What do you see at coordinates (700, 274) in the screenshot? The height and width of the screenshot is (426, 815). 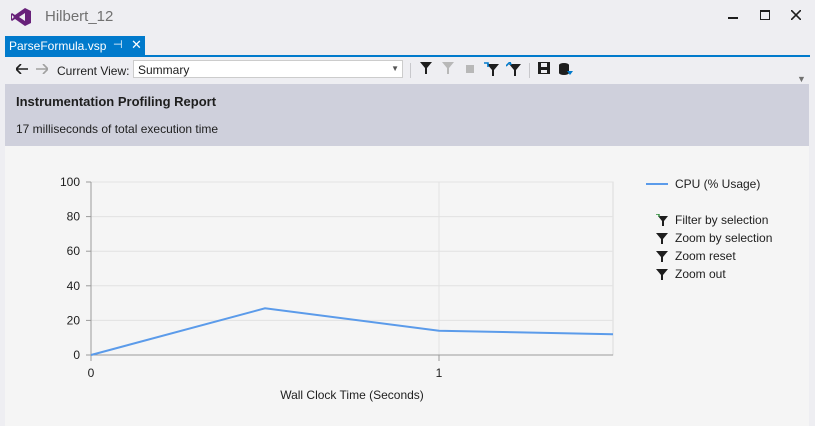 I see `action-label: Zoom out` at bounding box center [700, 274].